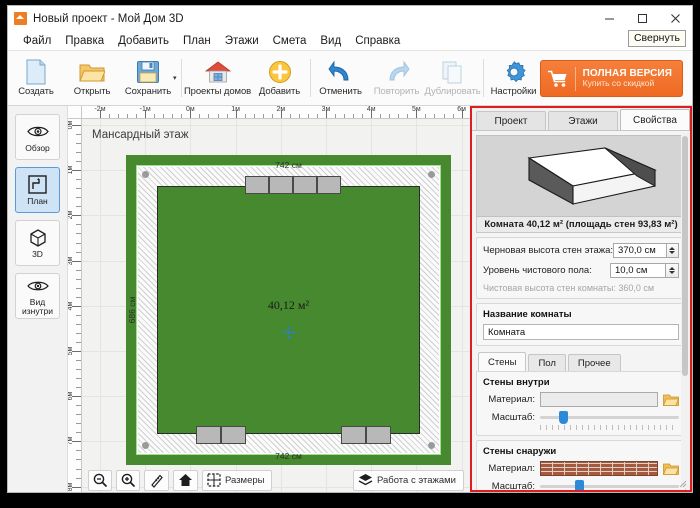 The width and height of the screenshot is (700, 508). Describe the element at coordinates (611, 78) in the screenshot. I see `buy-full-version-button: ПОЛНАЯ ВЕРСИЯ Купить со скидкой` at that location.